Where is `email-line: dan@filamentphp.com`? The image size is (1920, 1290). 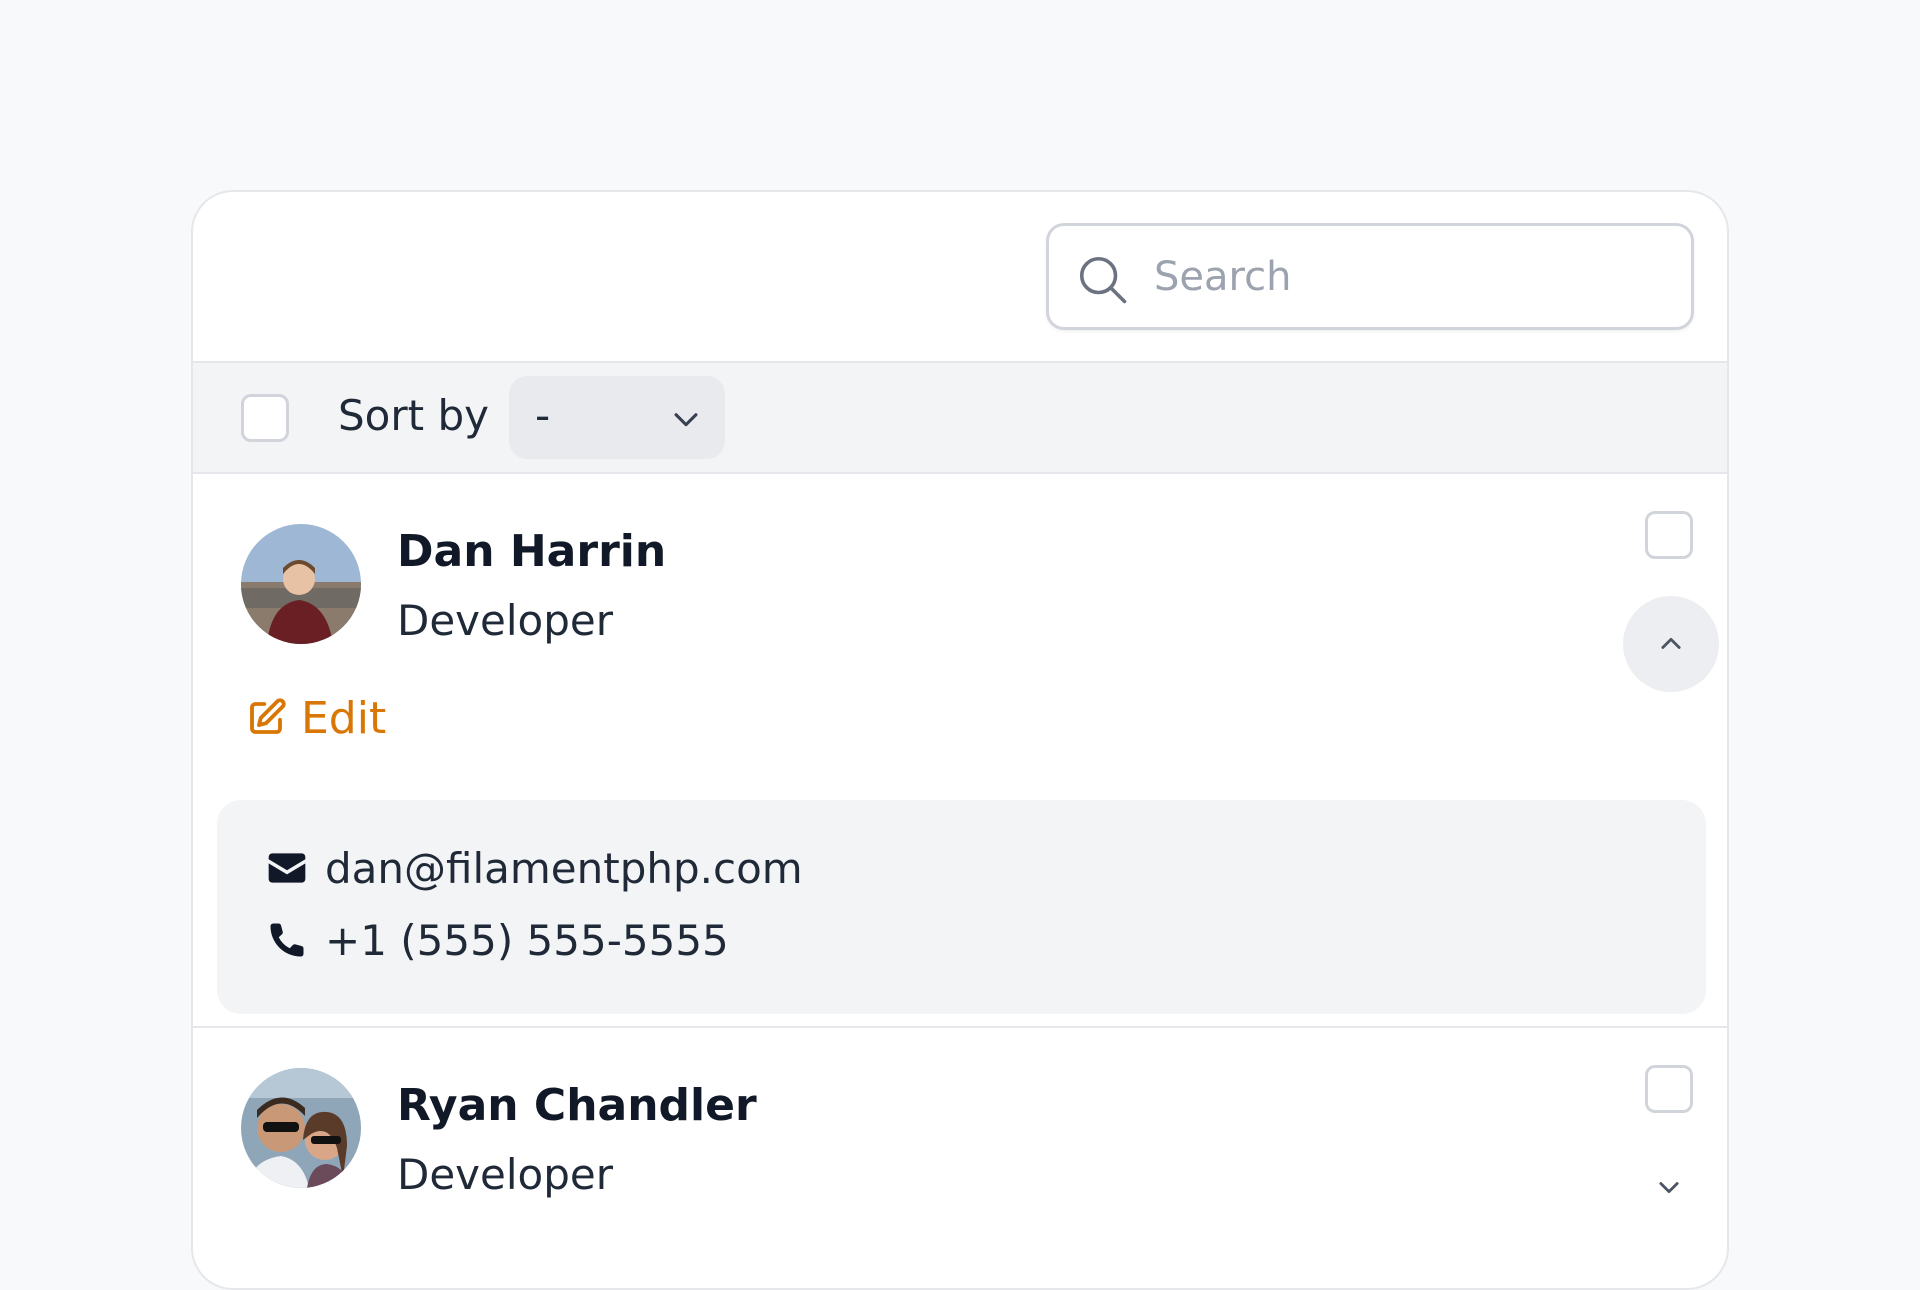 email-line: dan@filamentphp.com is located at coordinates (534, 868).